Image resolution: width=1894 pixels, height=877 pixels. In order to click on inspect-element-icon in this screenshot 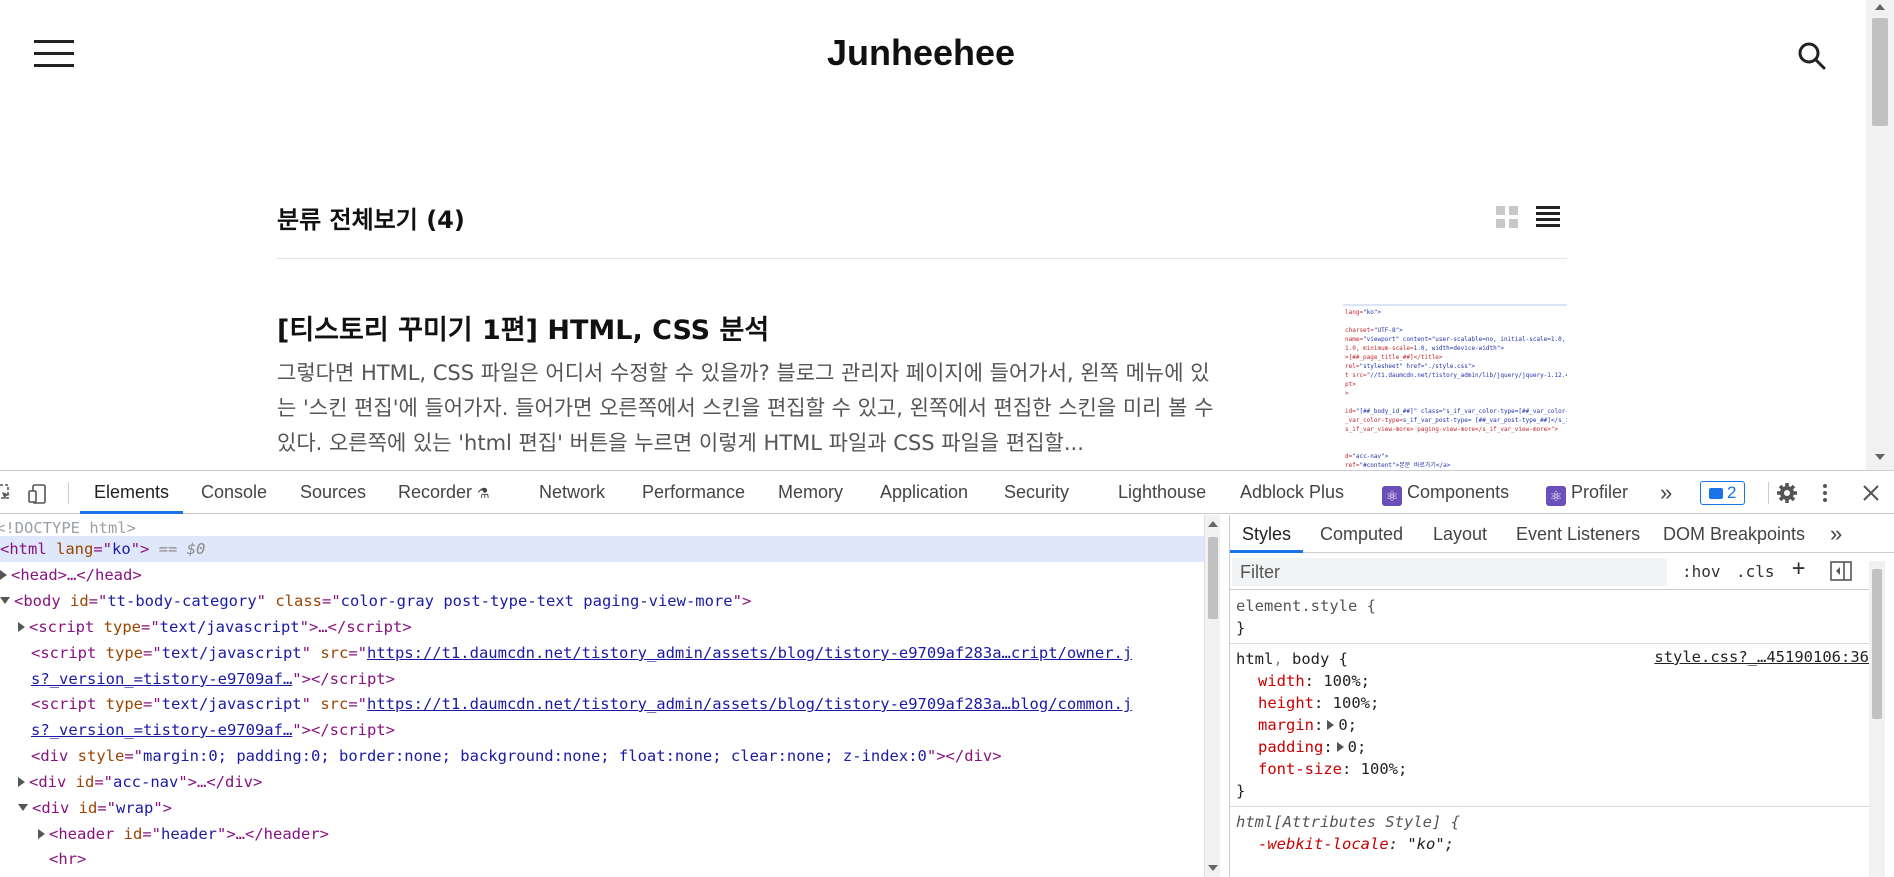, I will do `click(6, 493)`.